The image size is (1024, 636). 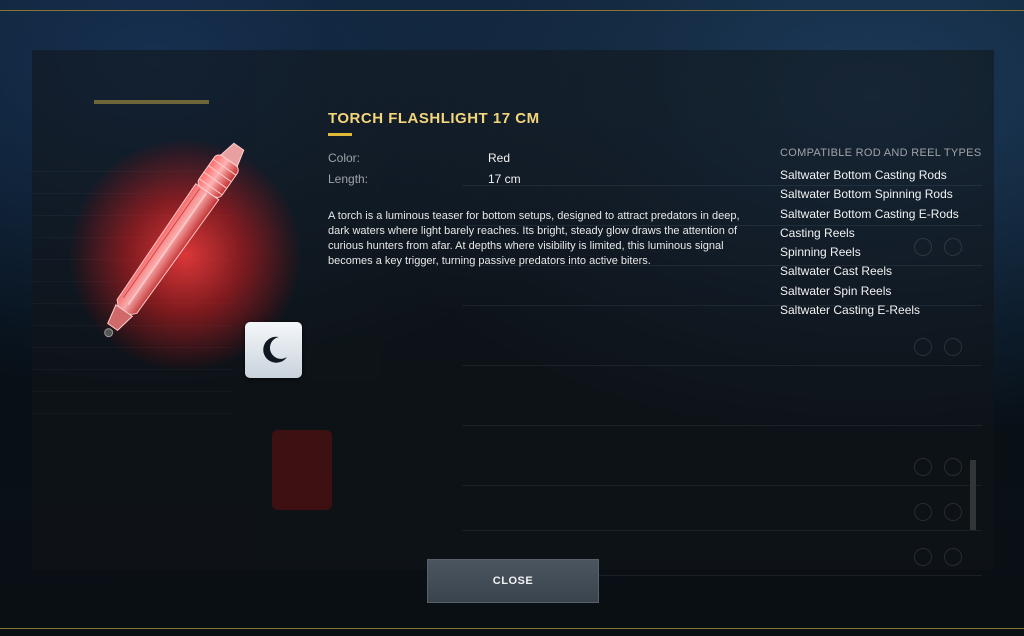 I want to click on top-border-line, so click(x=512, y=10).